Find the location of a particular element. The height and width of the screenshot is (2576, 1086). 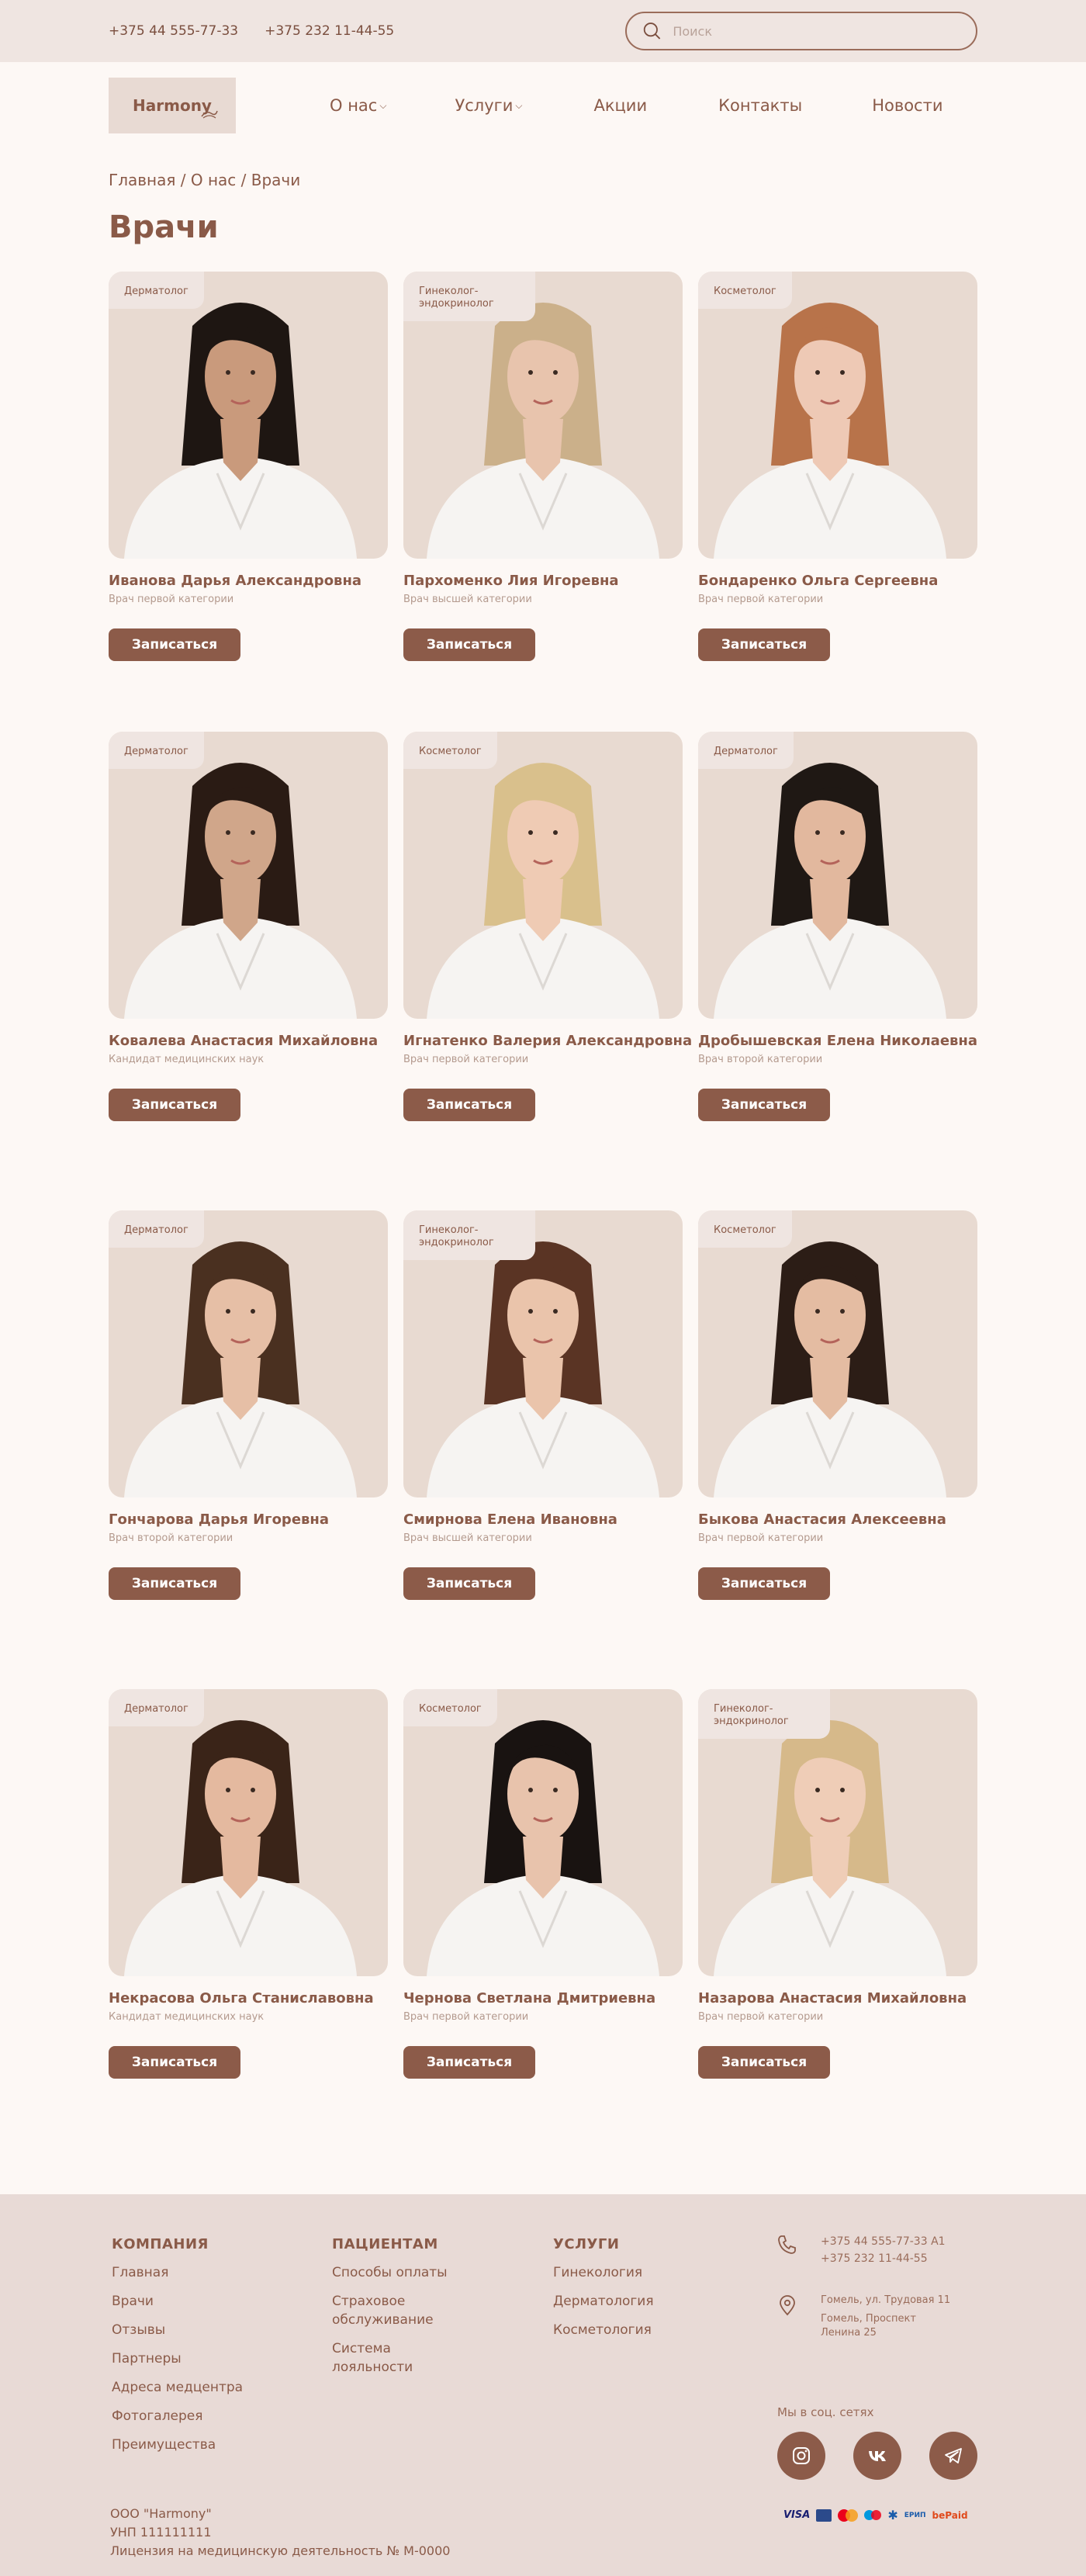

doctor-name: Бондаренко Ольга Сергеевна is located at coordinates (837, 581).